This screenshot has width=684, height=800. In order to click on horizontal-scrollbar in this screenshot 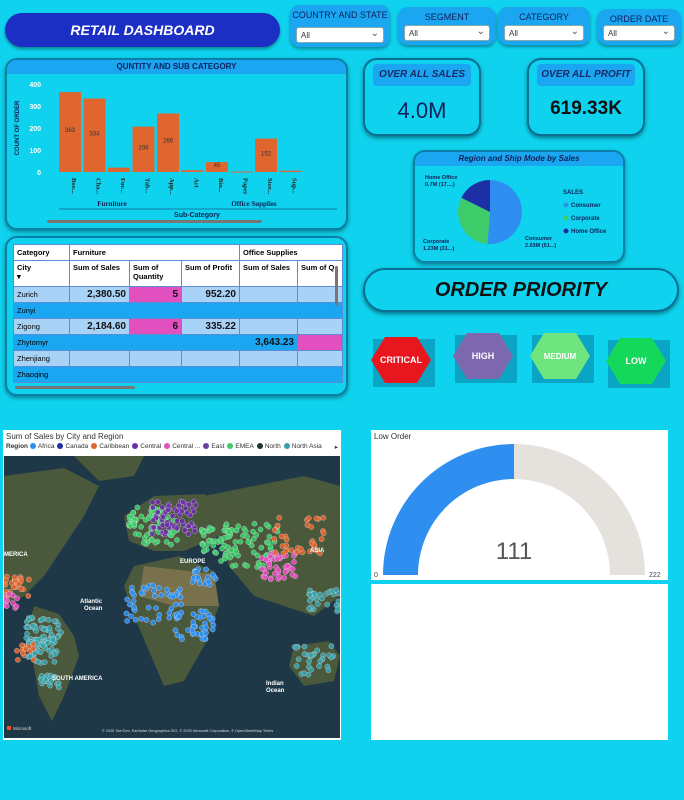, I will do `click(154, 221)`.